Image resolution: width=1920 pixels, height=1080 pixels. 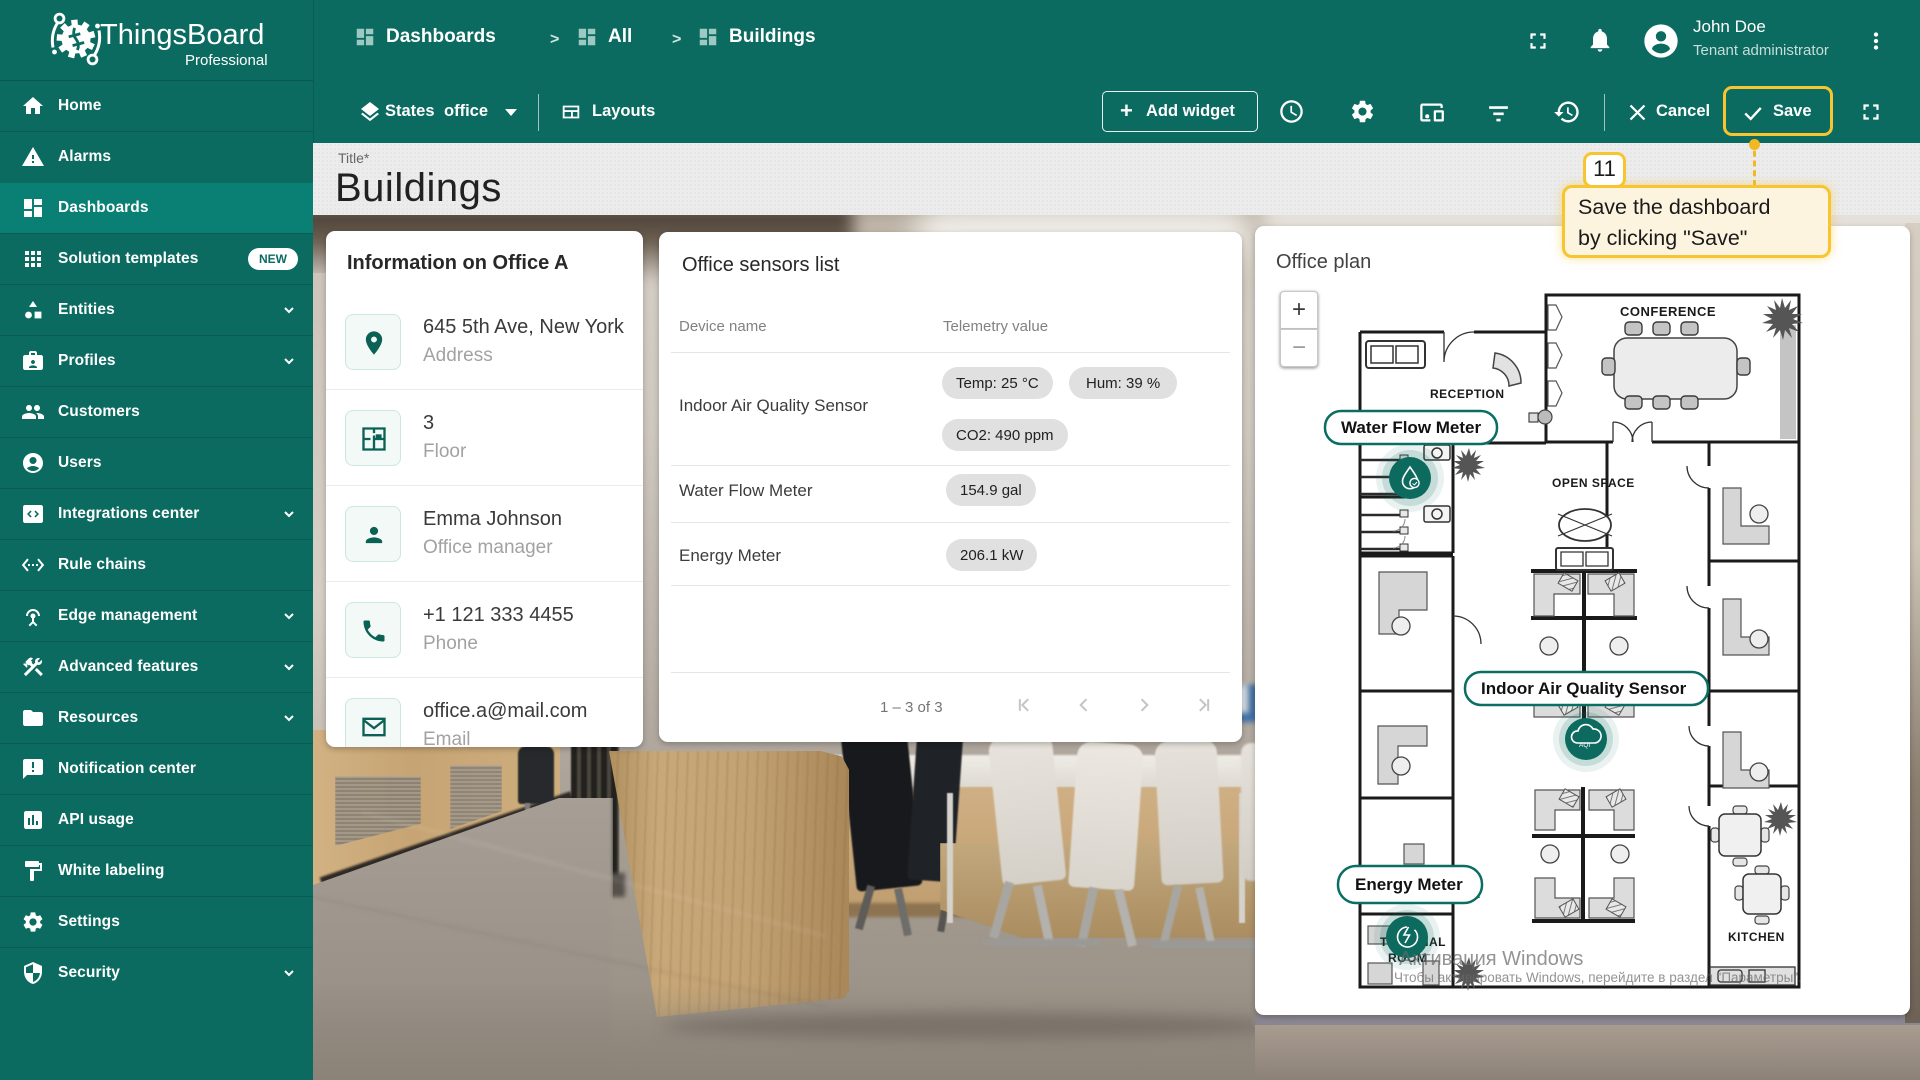 I want to click on svg-text: AQI, so click(x=1584, y=745).